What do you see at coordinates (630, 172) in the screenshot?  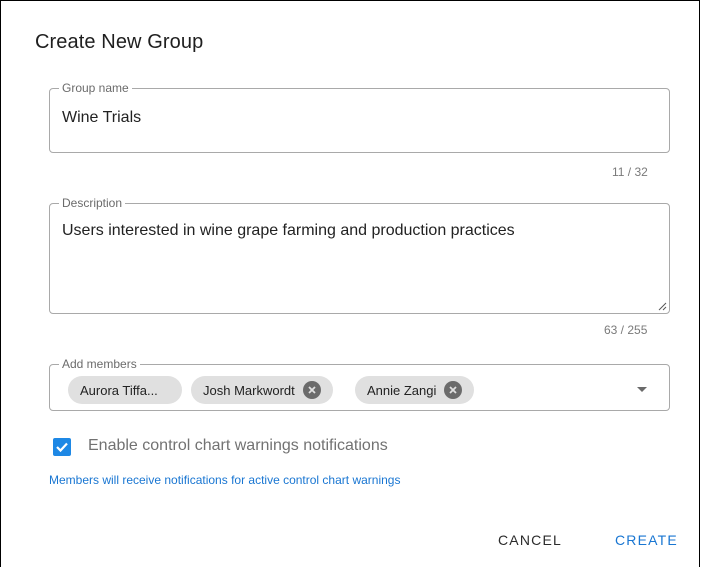 I see `group-name-counter: 11 / 32` at bounding box center [630, 172].